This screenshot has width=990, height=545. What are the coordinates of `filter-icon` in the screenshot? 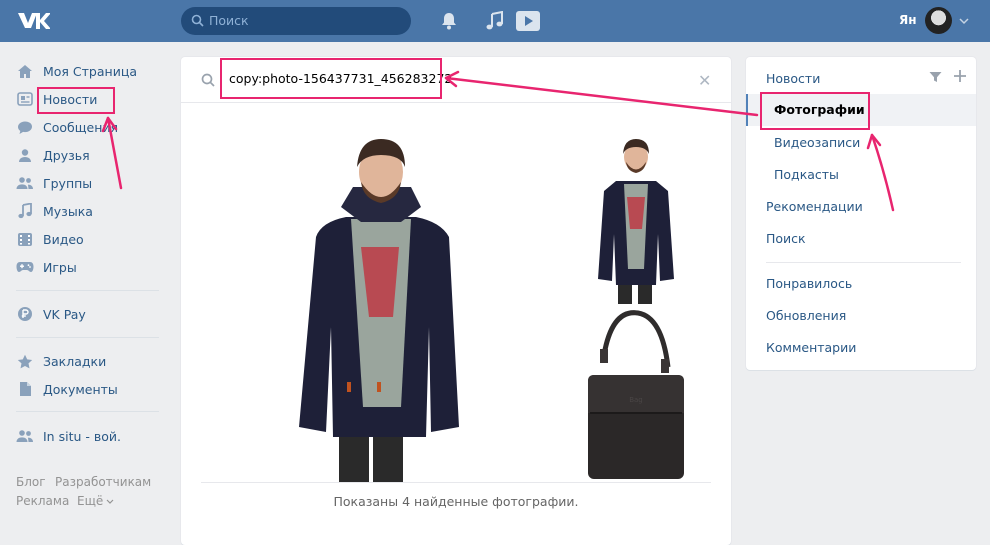 It's located at (935, 77).